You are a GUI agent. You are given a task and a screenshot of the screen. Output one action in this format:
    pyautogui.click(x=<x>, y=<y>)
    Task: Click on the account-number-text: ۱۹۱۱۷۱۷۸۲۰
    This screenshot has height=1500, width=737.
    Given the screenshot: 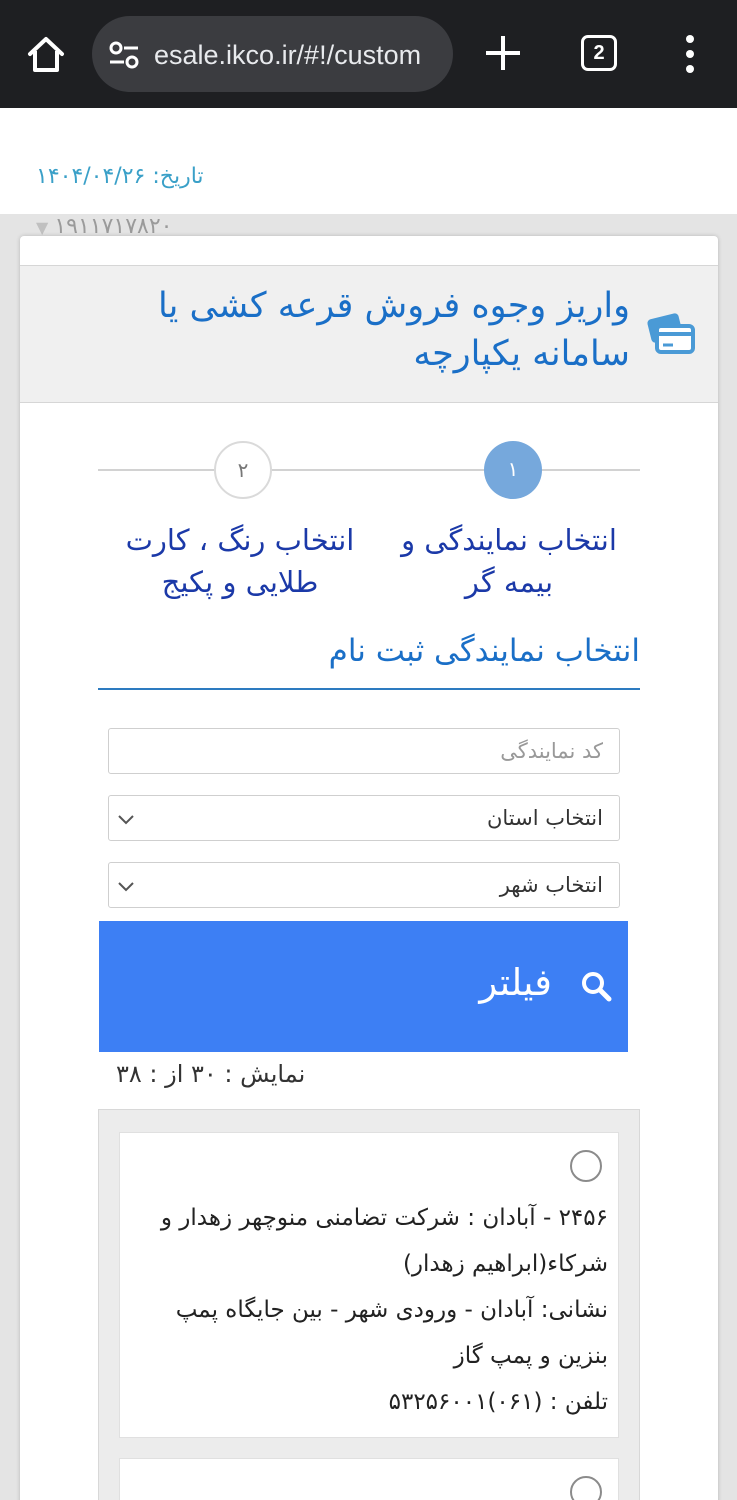 What is the action you would take?
    pyautogui.click(x=113, y=225)
    